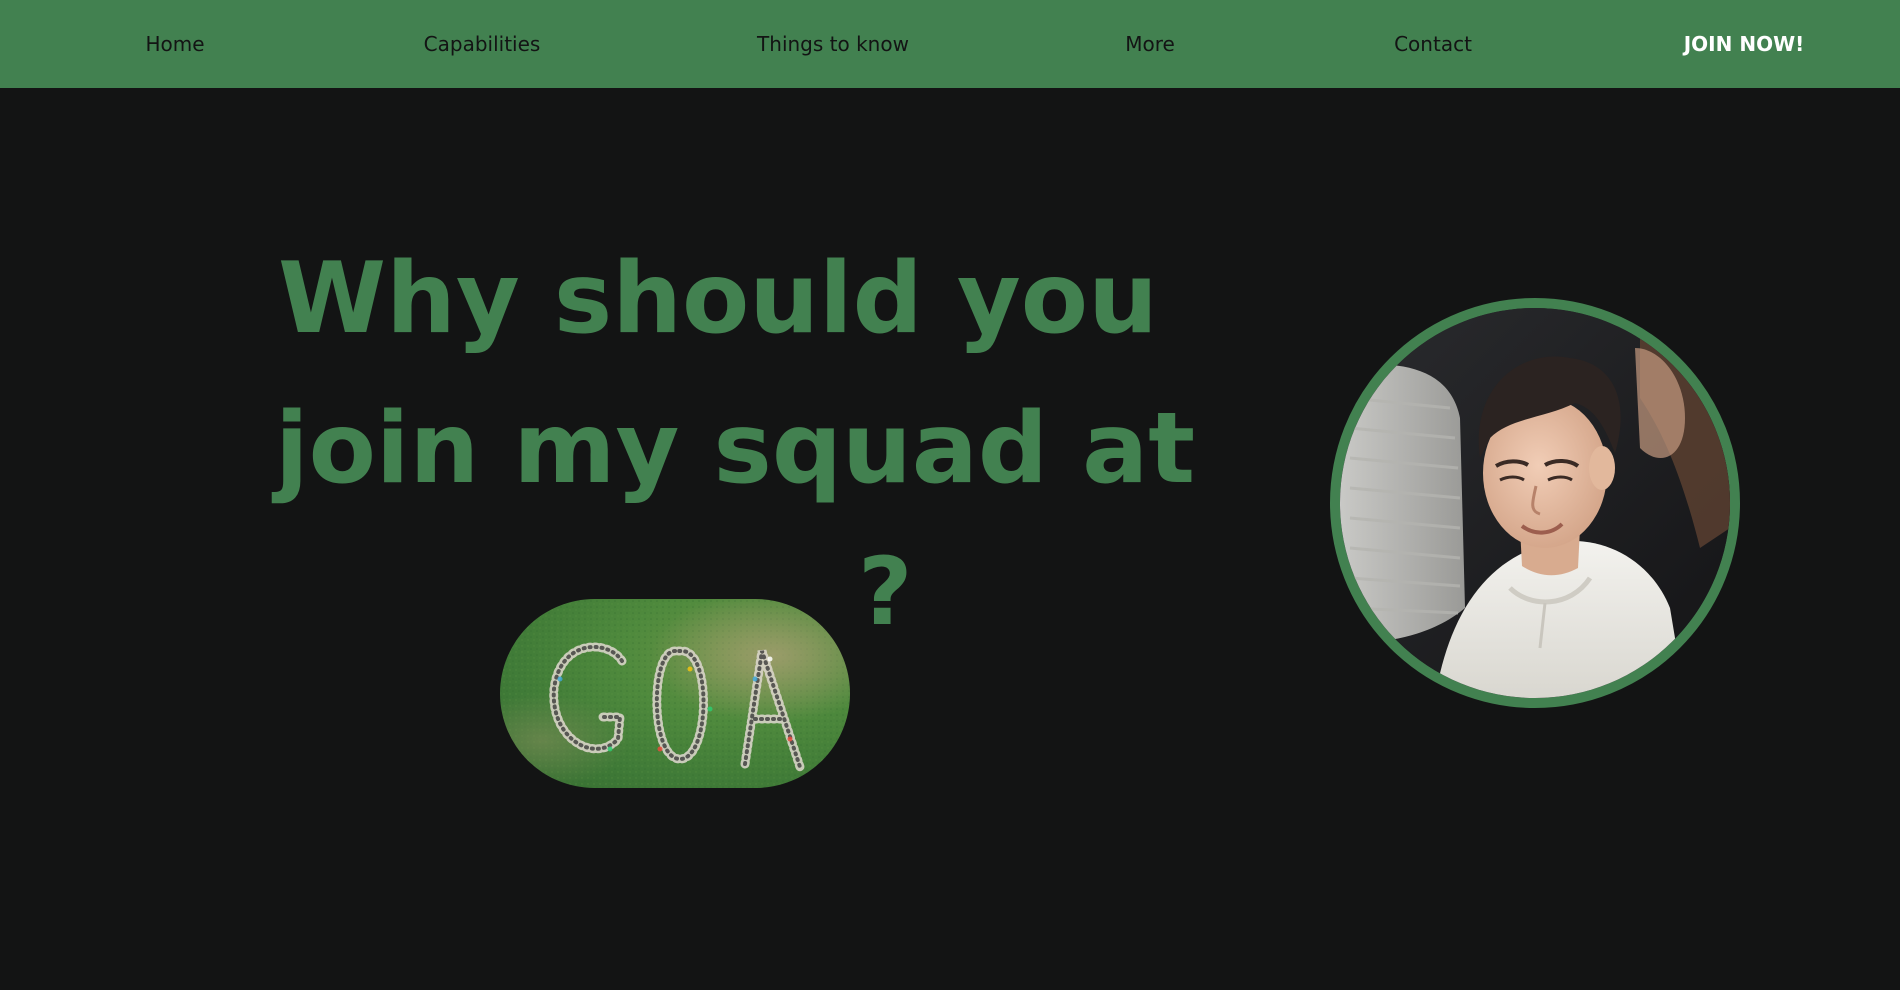  I want to click on nav-more-link: More, so click(1150, 44).